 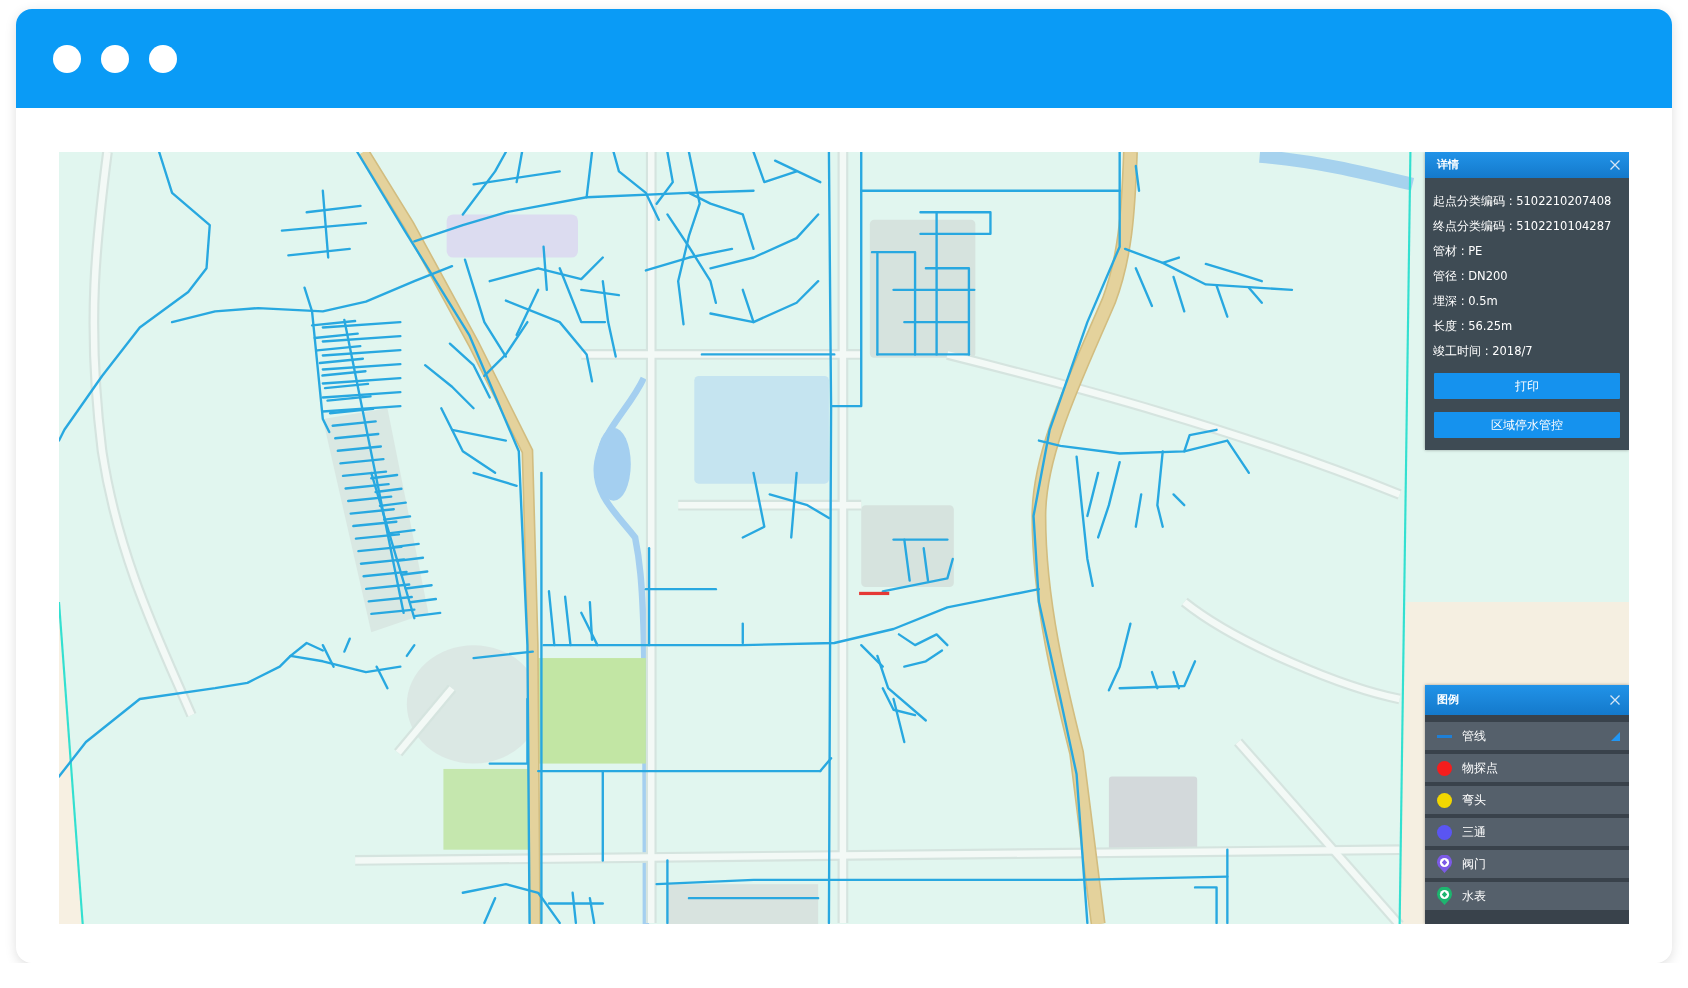 I want to click on legend-item: 三通, so click(x=1527, y=832).